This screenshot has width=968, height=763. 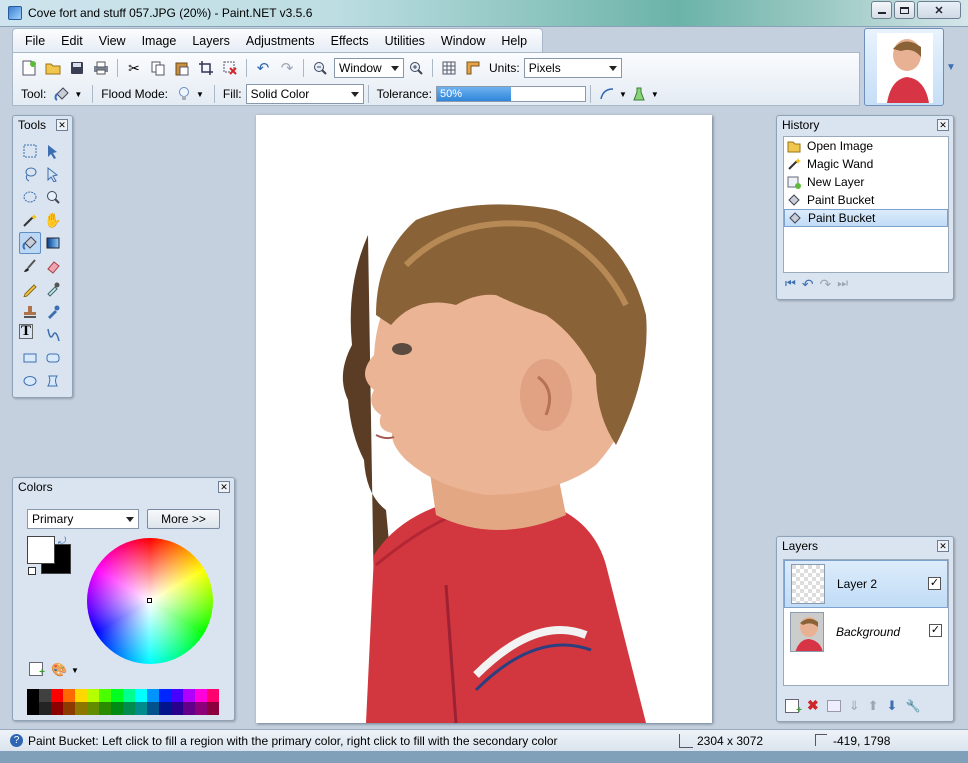 What do you see at coordinates (53, 381) in the screenshot?
I see `freeform-shape-tool-icon` at bounding box center [53, 381].